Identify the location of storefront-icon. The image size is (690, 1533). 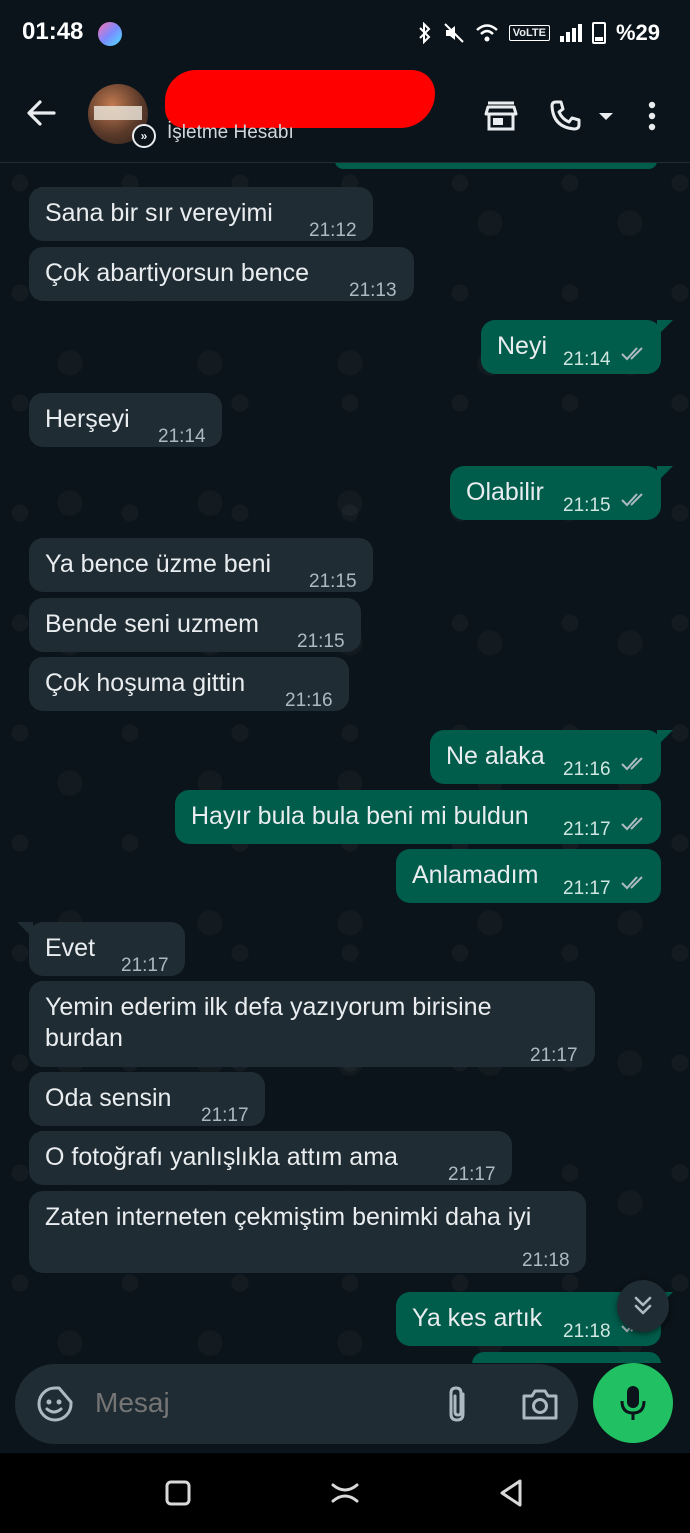
(501, 116).